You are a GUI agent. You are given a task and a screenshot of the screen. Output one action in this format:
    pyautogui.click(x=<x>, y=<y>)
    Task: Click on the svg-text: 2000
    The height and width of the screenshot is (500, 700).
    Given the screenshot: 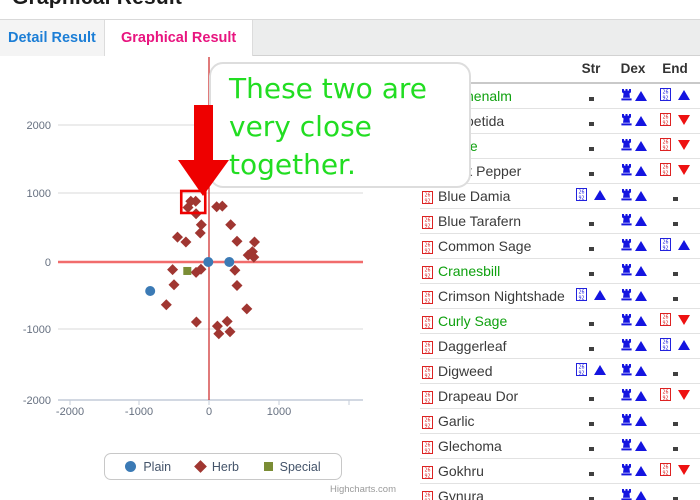 What is the action you would take?
    pyautogui.click(x=39, y=126)
    